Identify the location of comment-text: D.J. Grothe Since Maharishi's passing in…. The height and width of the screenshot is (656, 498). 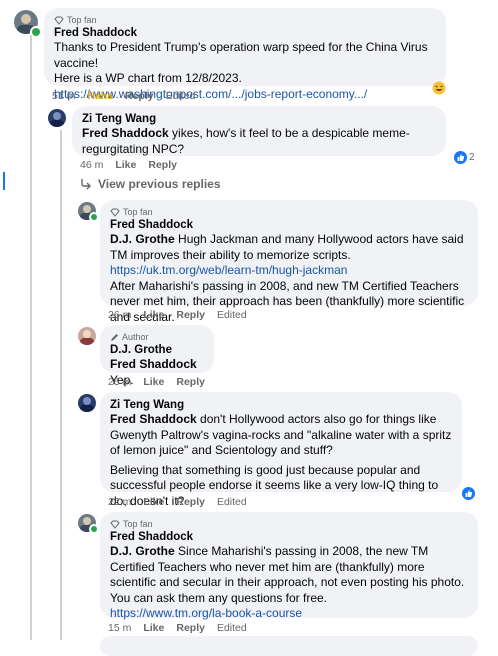
(289, 583).